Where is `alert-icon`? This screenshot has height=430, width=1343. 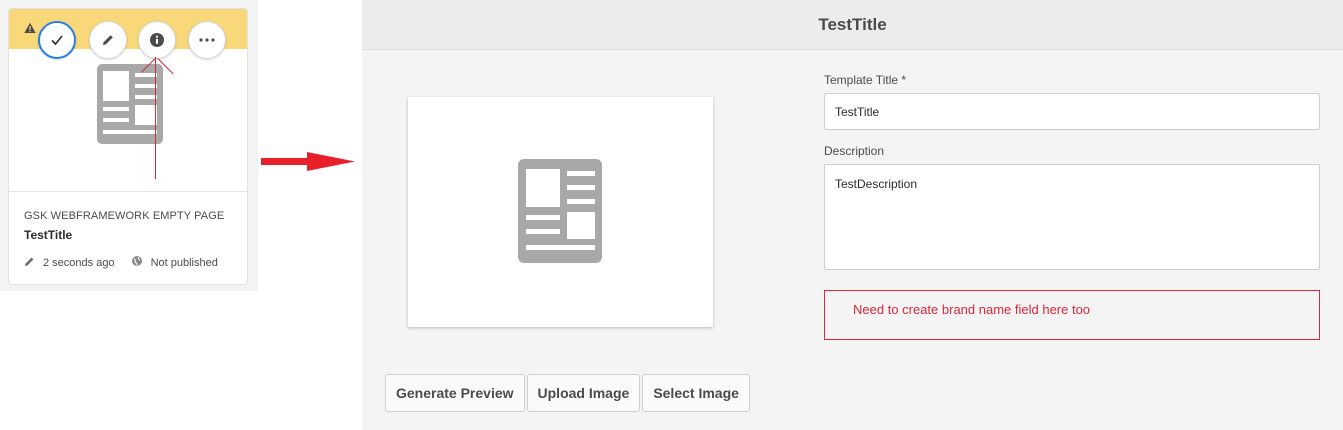
alert-icon is located at coordinates (31, 28).